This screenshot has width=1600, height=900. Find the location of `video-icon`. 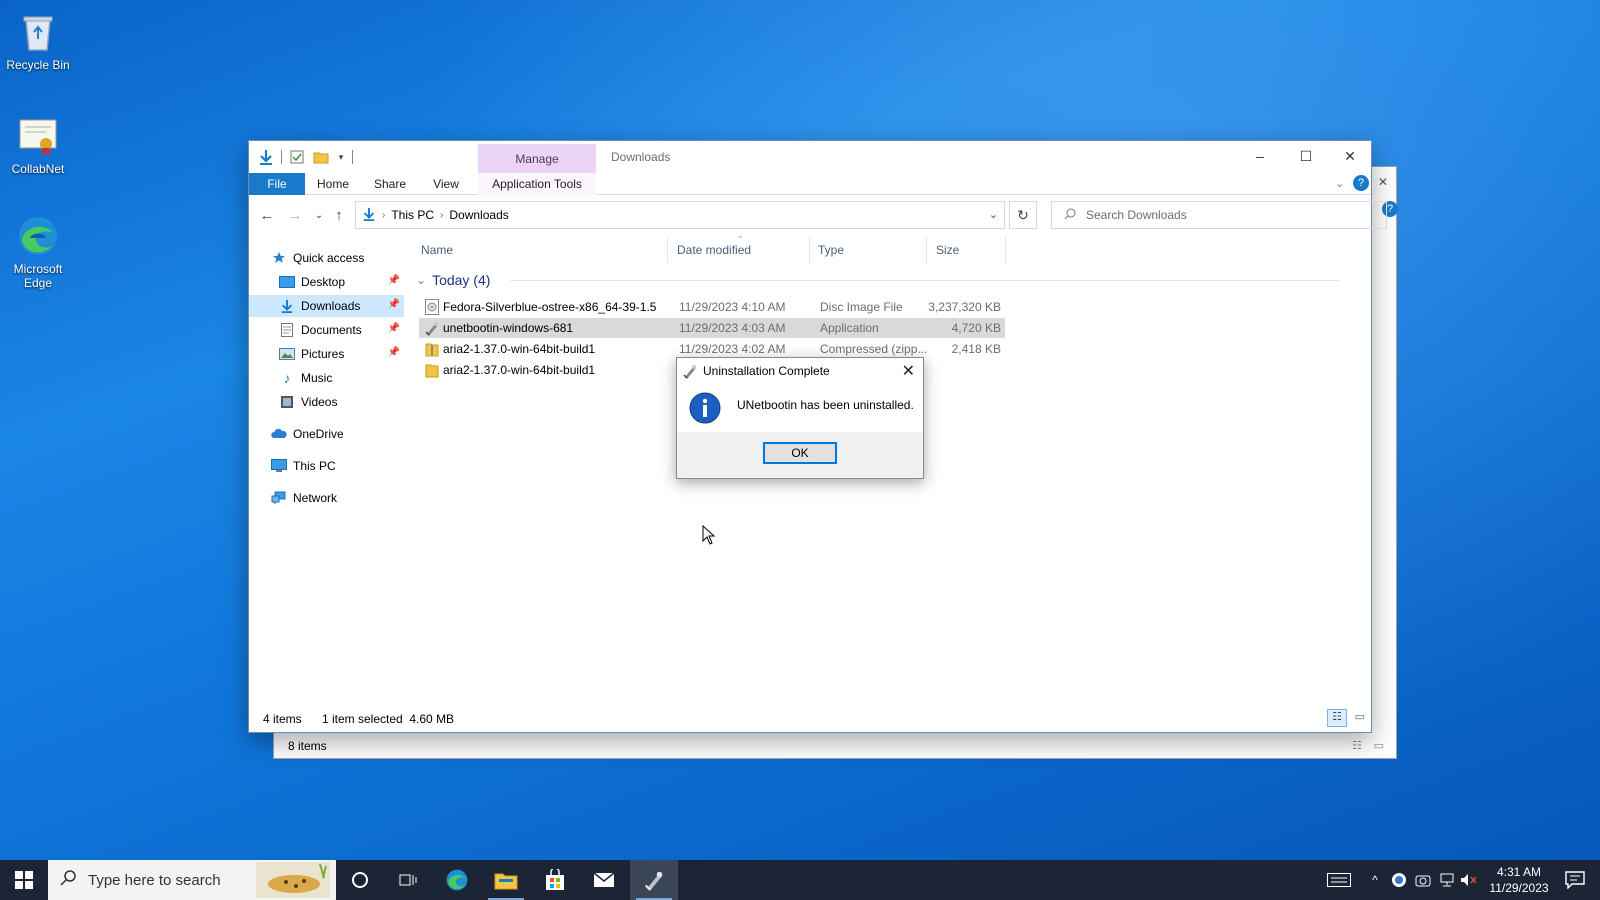

video-icon is located at coordinates (287, 402).